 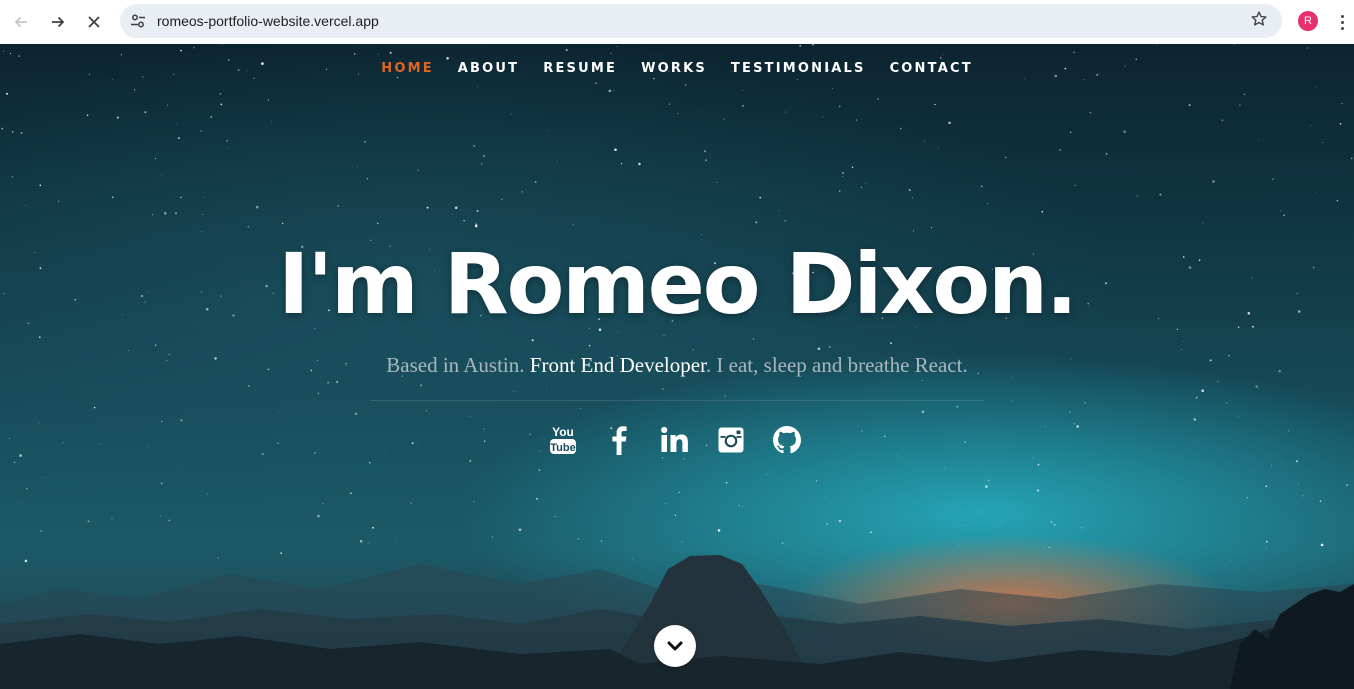 I want to click on stop-loading-button, so click(x=94, y=22).